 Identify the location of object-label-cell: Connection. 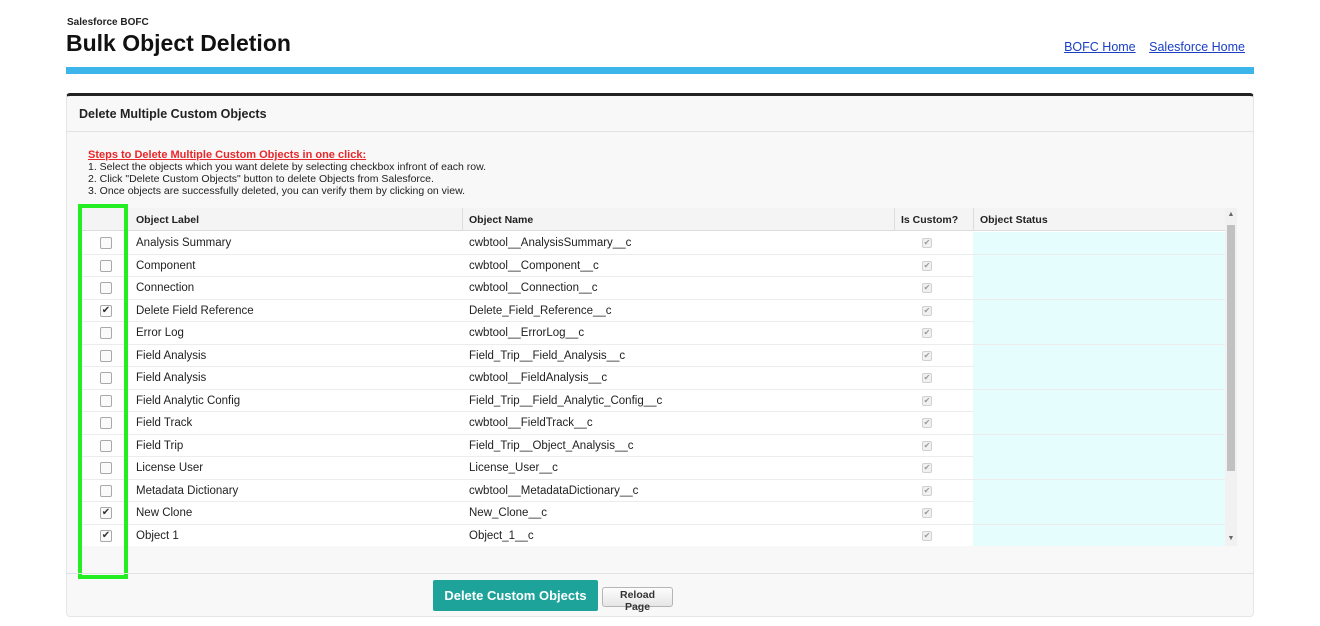
(165, 288).